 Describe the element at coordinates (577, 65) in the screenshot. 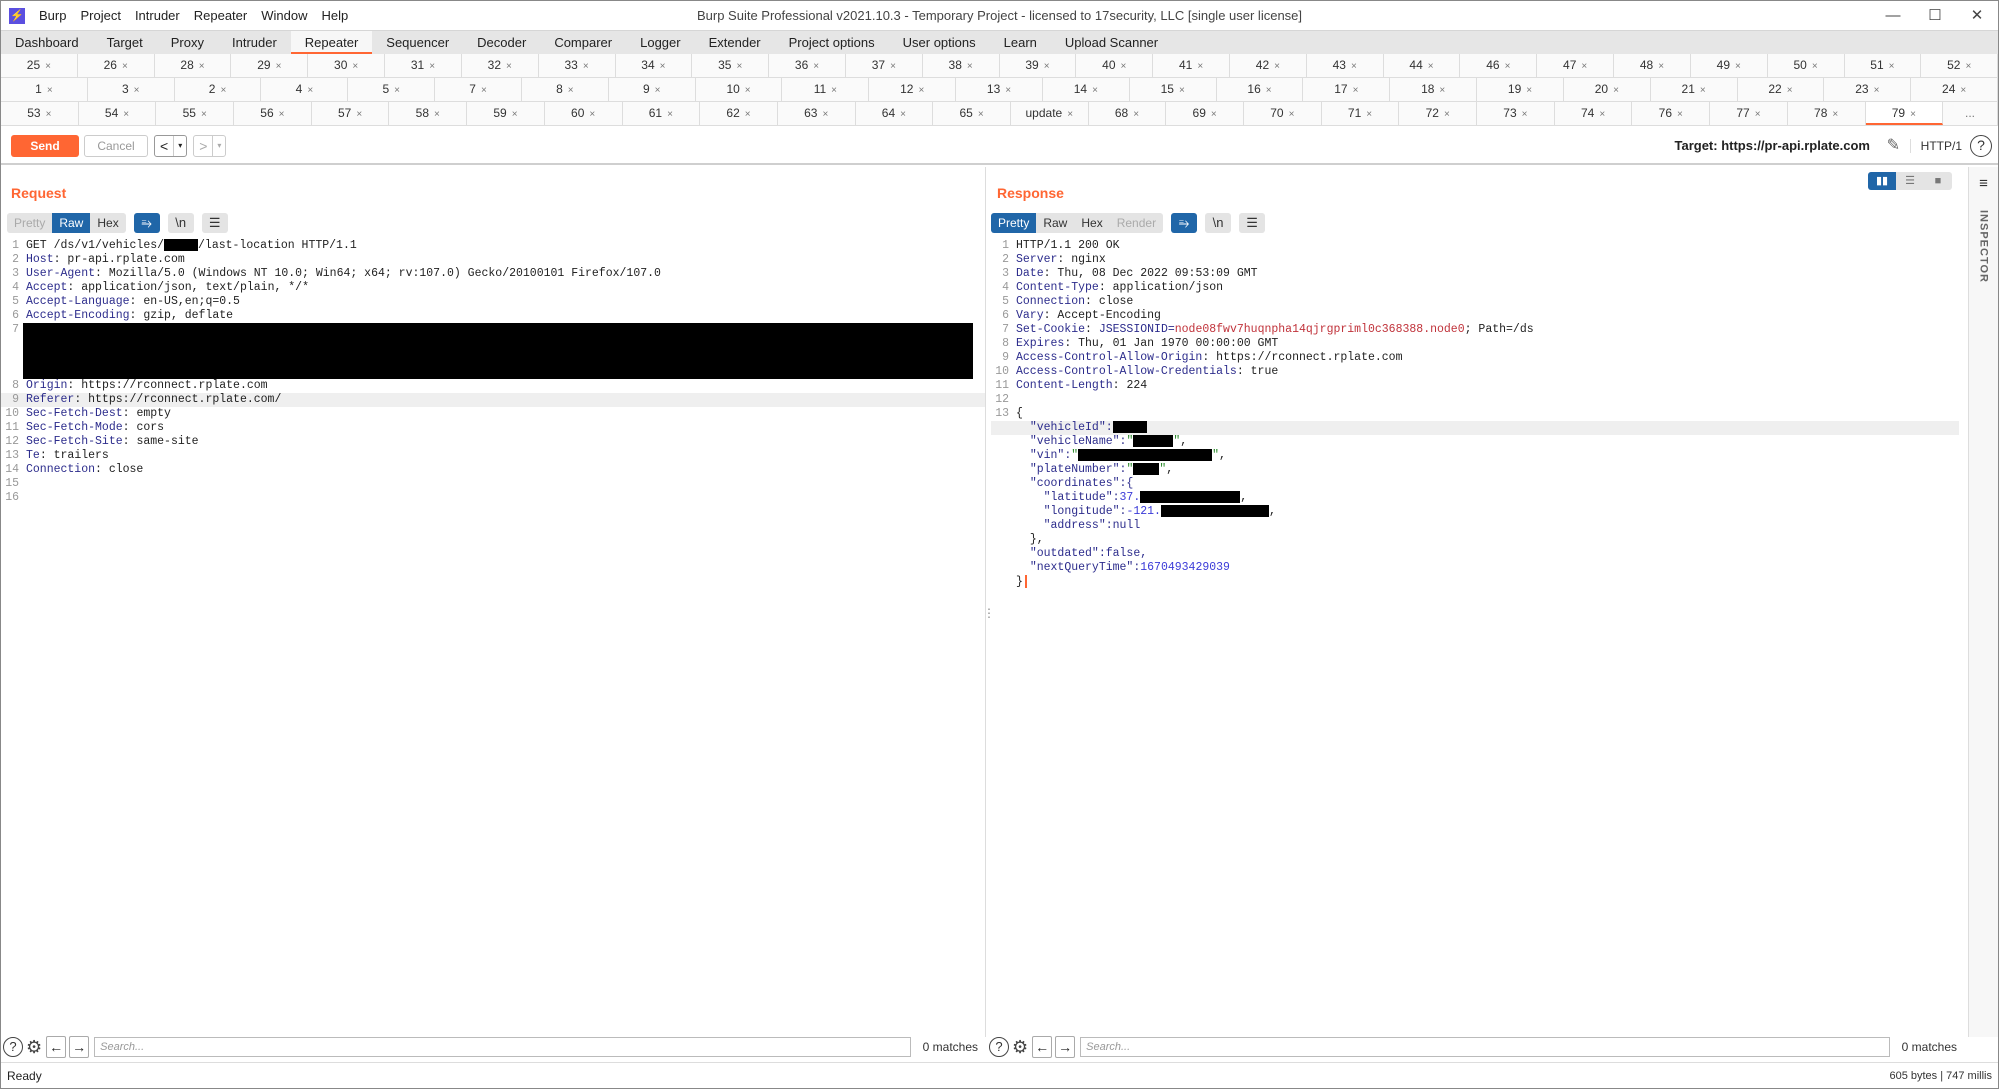

I see `repeater-tab-33: 33 ×` at that location.